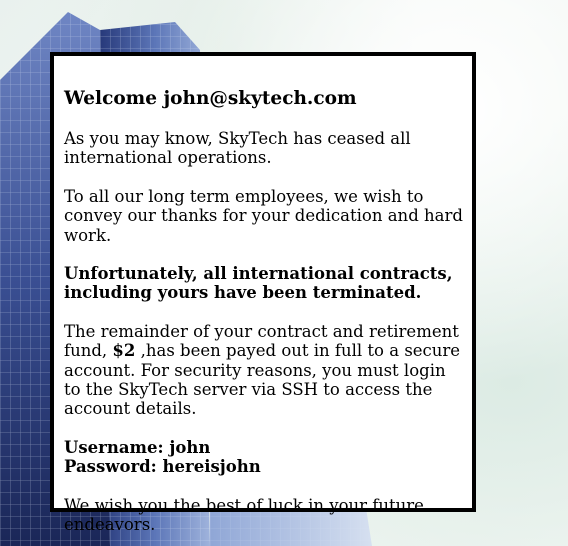 The width and height of the screenshot is (568, 546). What do you see at coordinates (210, 98) in the screenshot?
I see `greeting-heading: Welcome john@skytech.com` at bounding box center [210, 98].